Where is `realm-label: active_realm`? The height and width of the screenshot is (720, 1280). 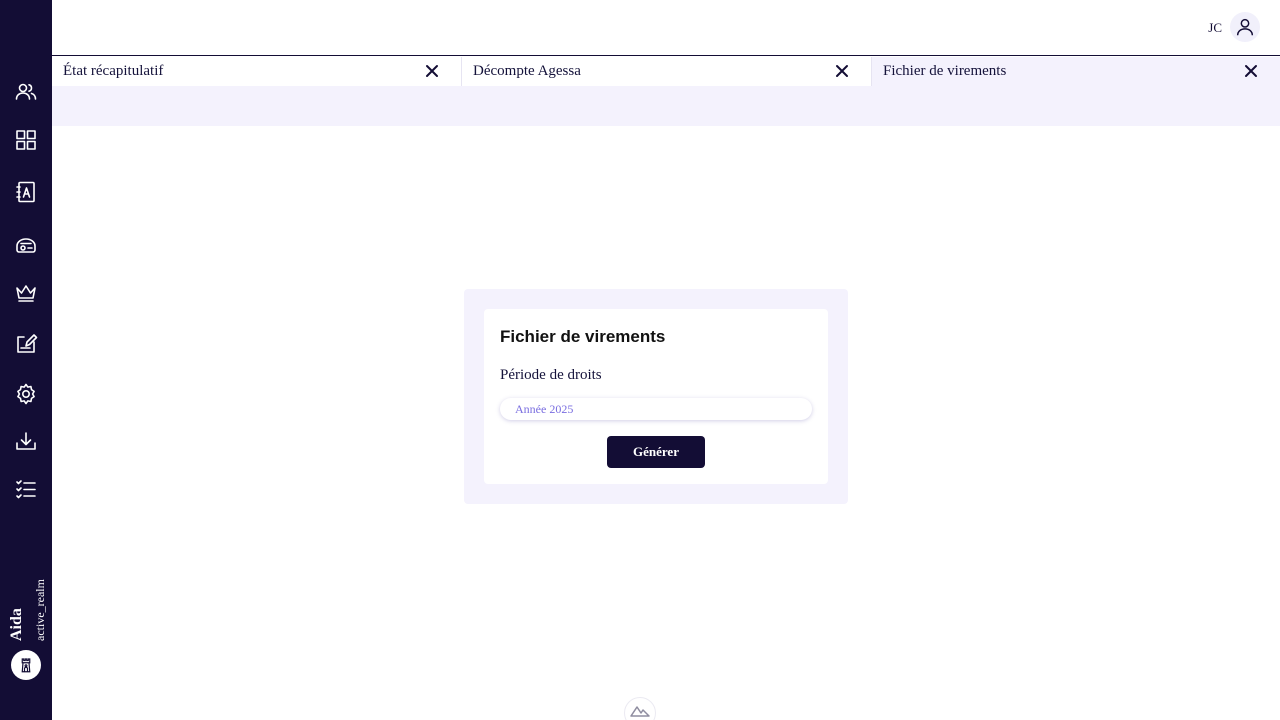
realm-label: active_realm is located at coordinates (40, 610).